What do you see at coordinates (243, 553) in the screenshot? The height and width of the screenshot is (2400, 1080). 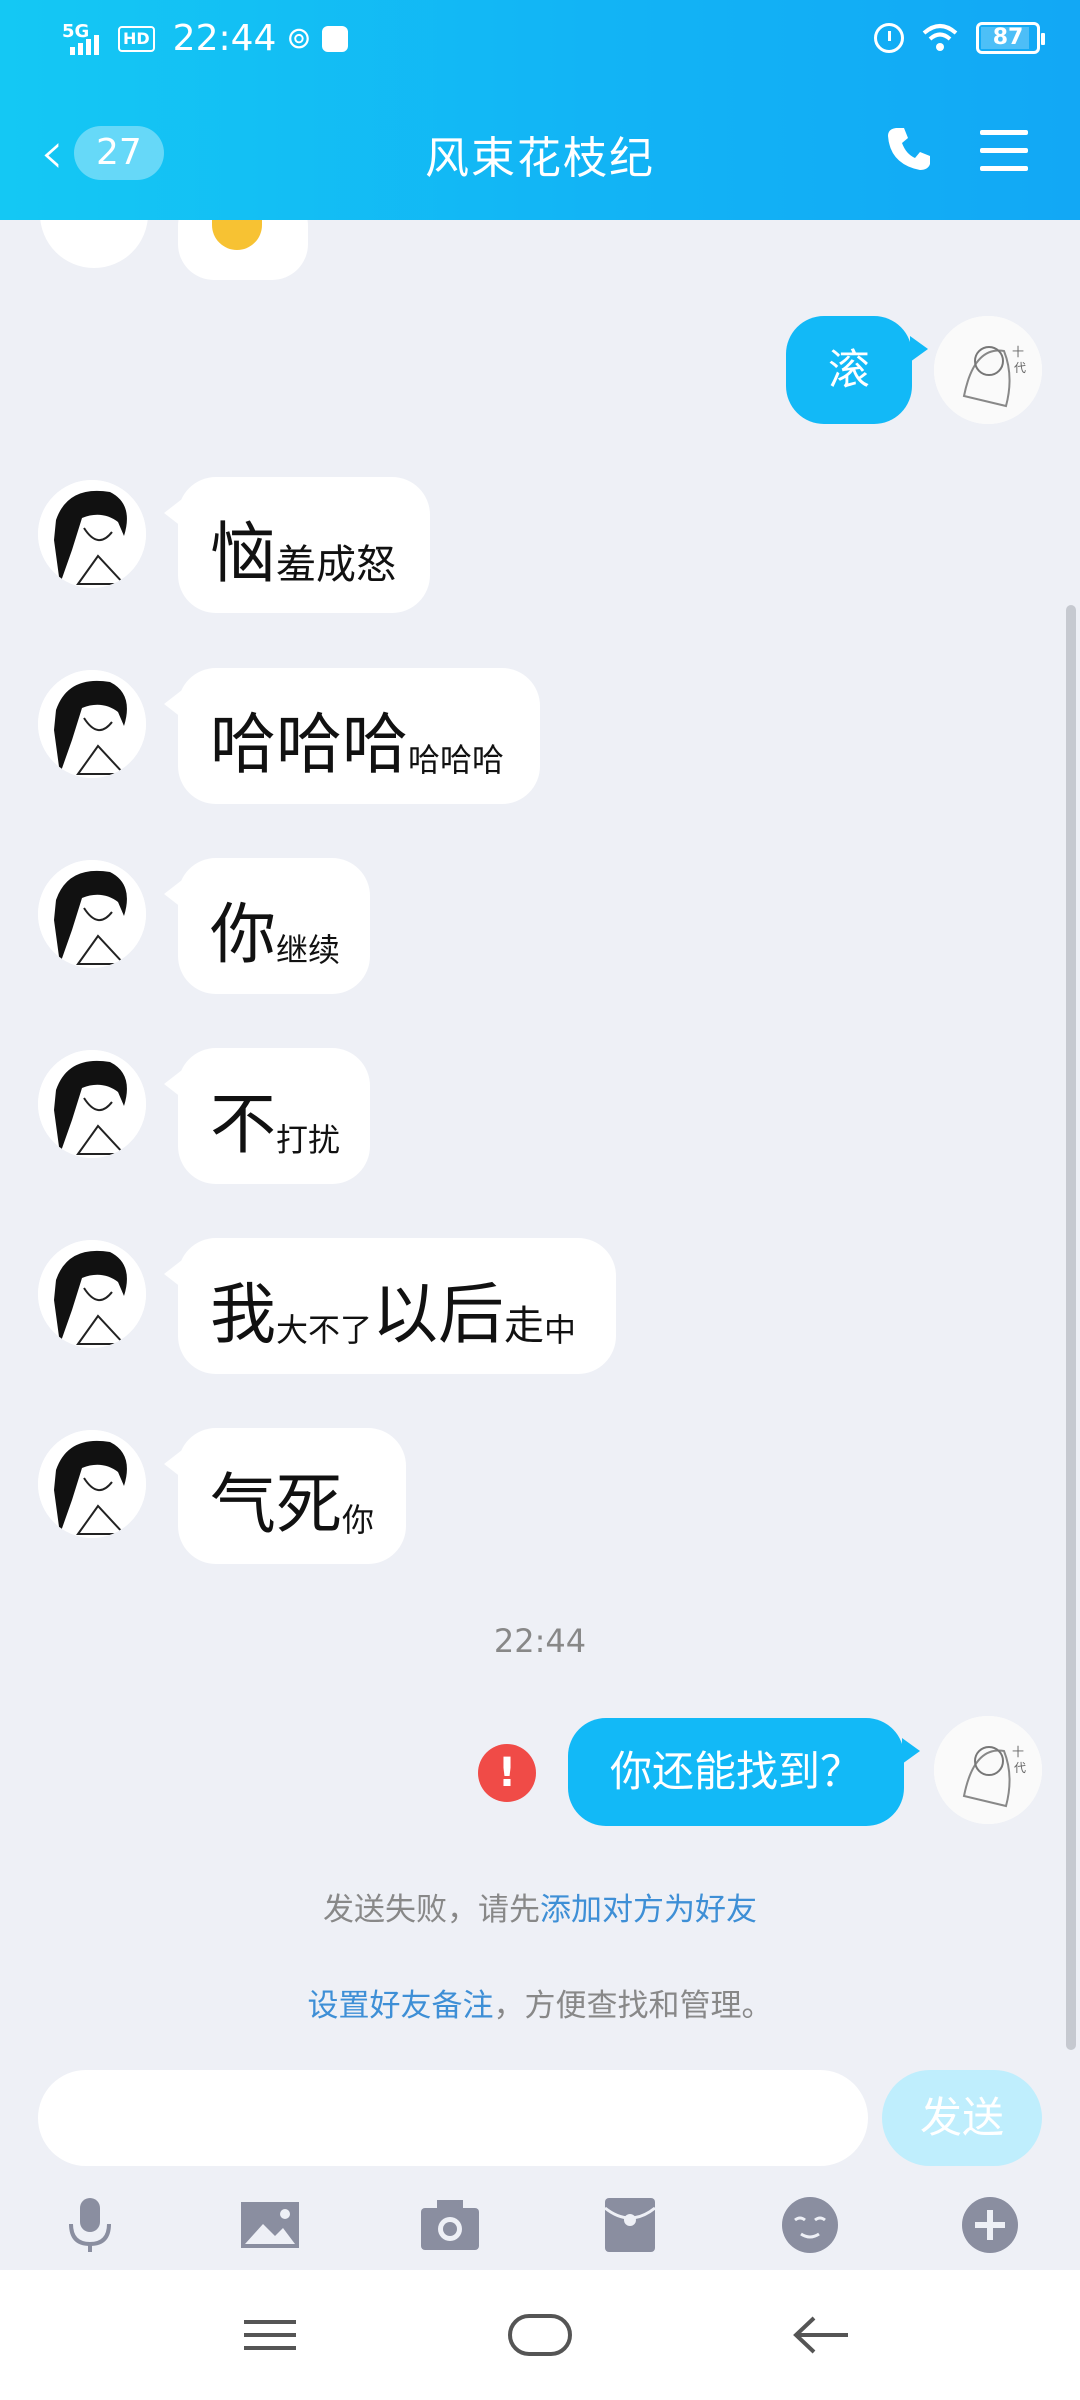 I see `message-text-large: 恼` at bounding box center [243, 553].